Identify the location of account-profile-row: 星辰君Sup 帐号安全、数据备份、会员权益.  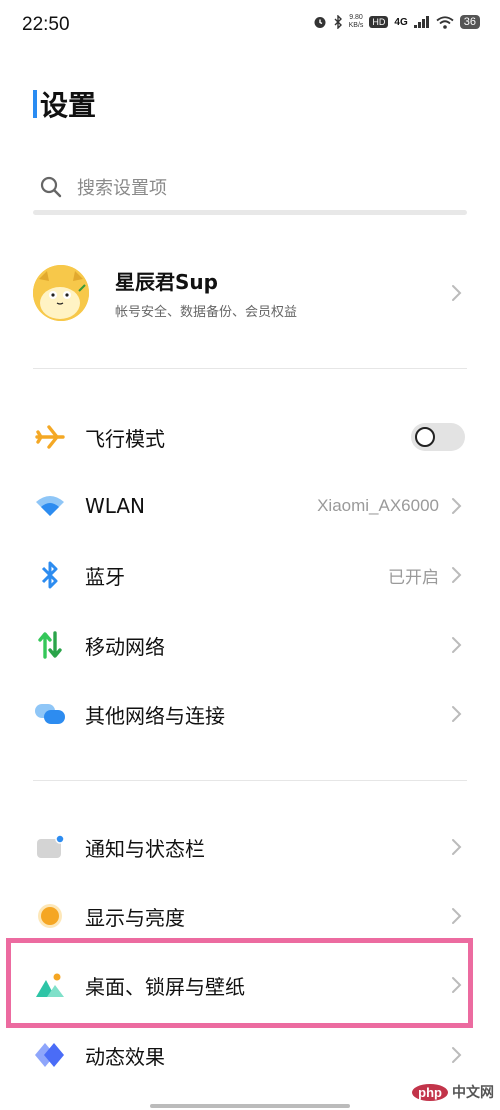
(253, 293).